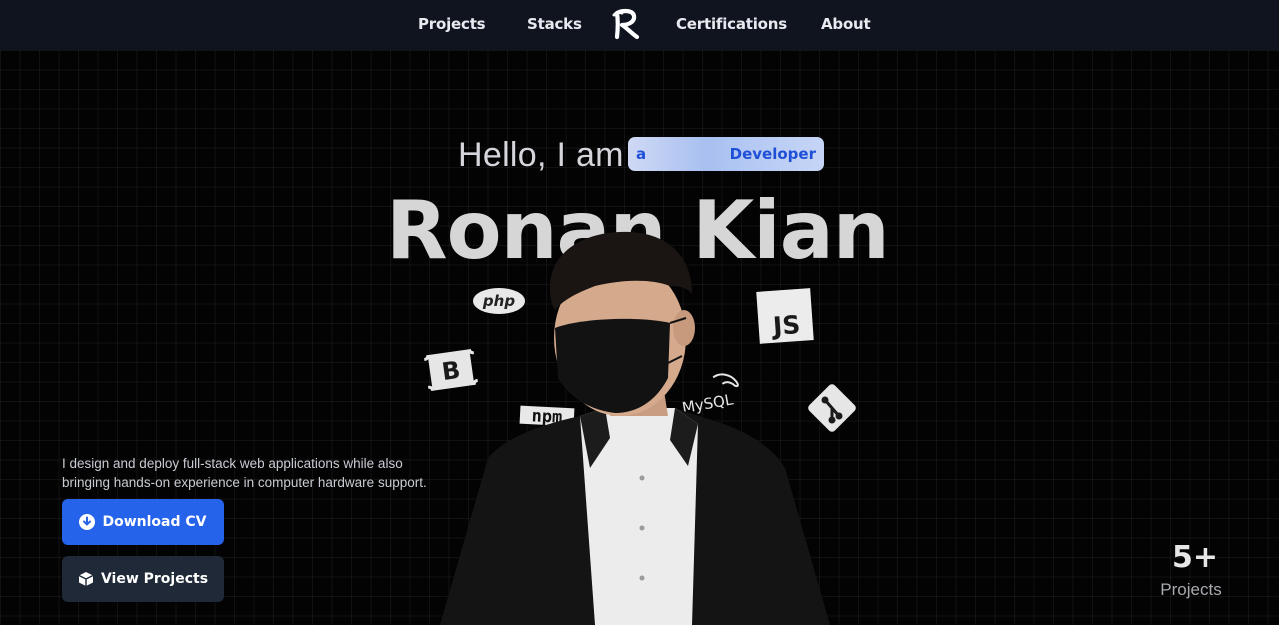 This screenshot has width=1279, height=625. What do you see at coordinates (554, 24) in the screenshot?
I see `nav-stacks: Stacks` at bounding box center [554, 24].